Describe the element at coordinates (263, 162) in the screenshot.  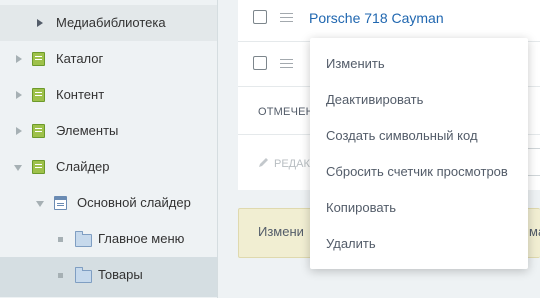
I see `pencil-icon` at that location.